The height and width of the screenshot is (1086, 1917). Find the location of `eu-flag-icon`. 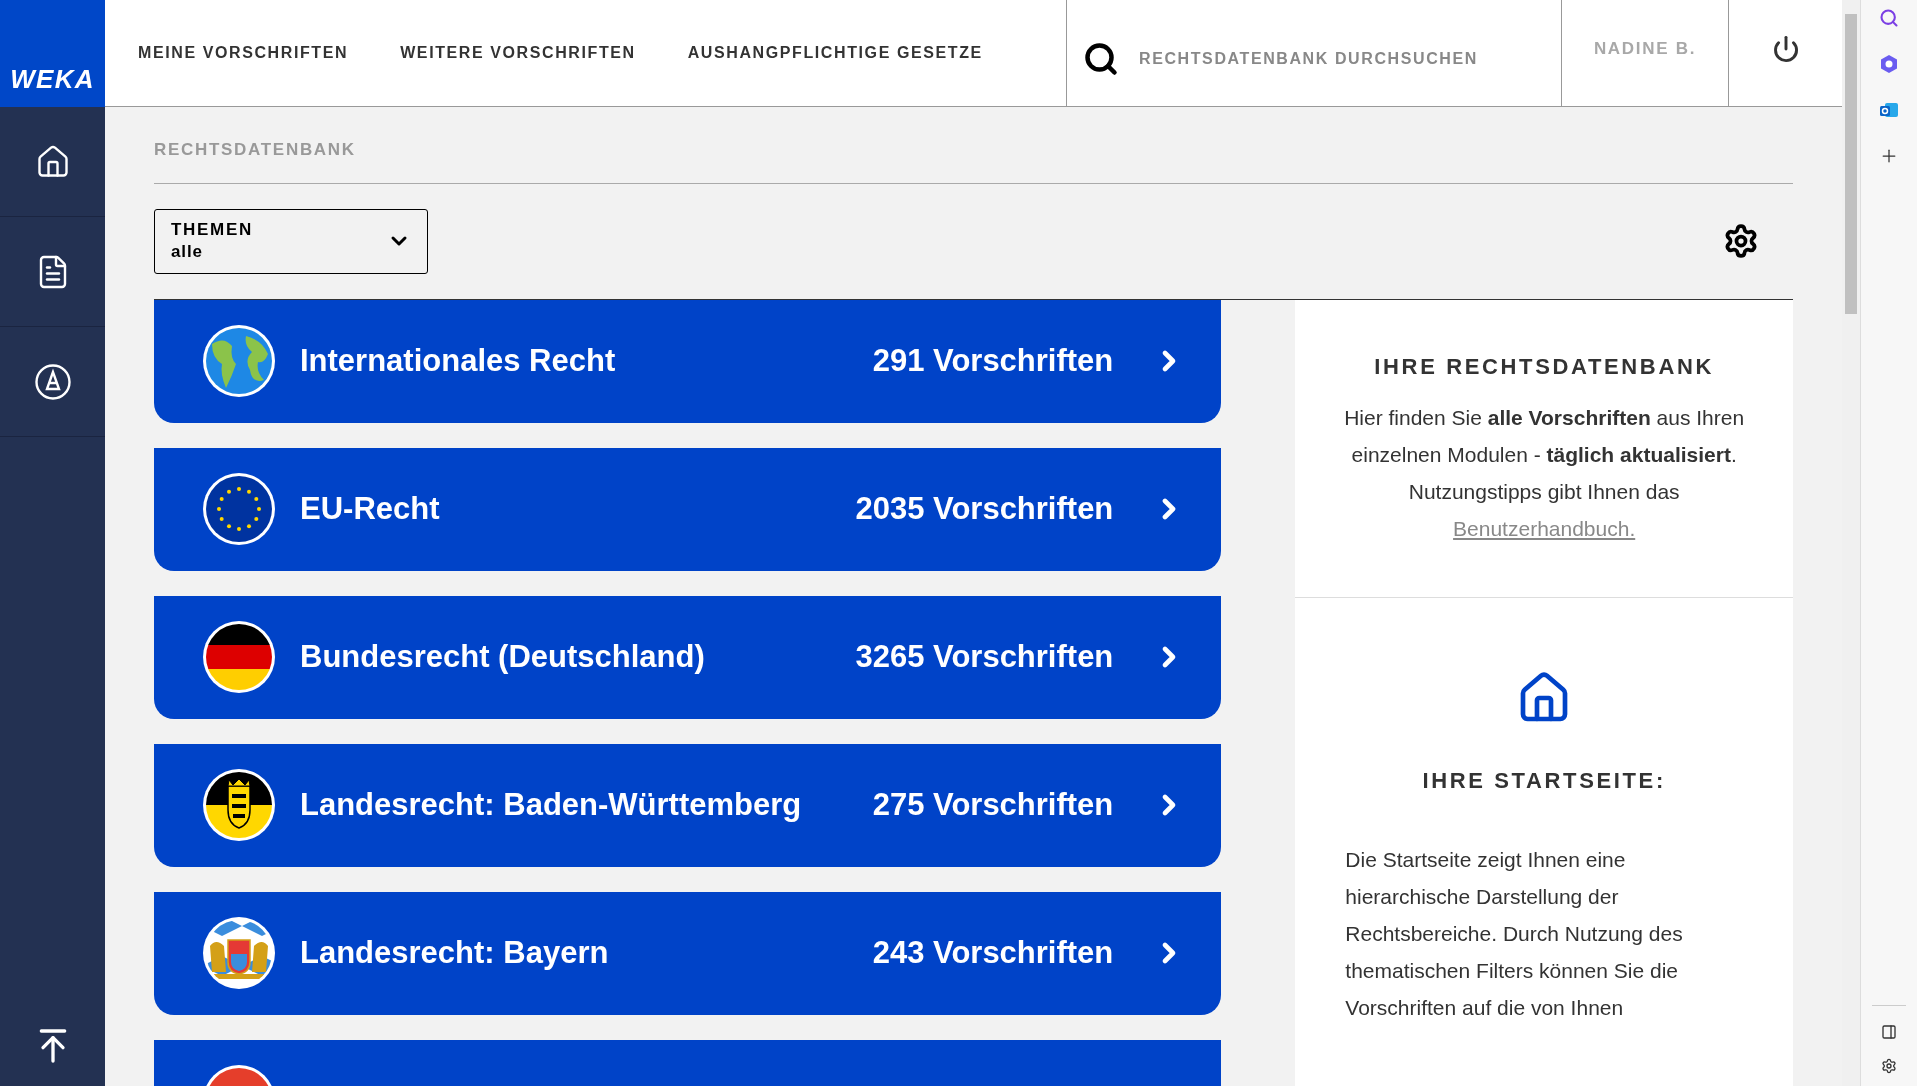

eu-flag-icon is located at coordinates (239, 509).